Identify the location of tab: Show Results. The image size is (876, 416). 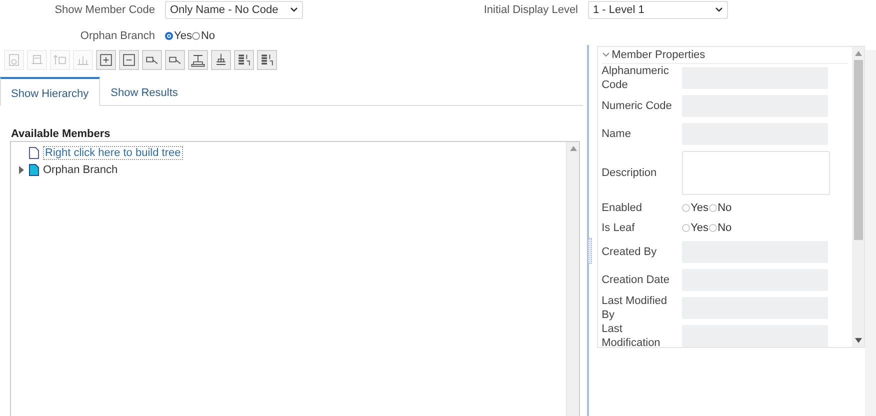
(144, 91).